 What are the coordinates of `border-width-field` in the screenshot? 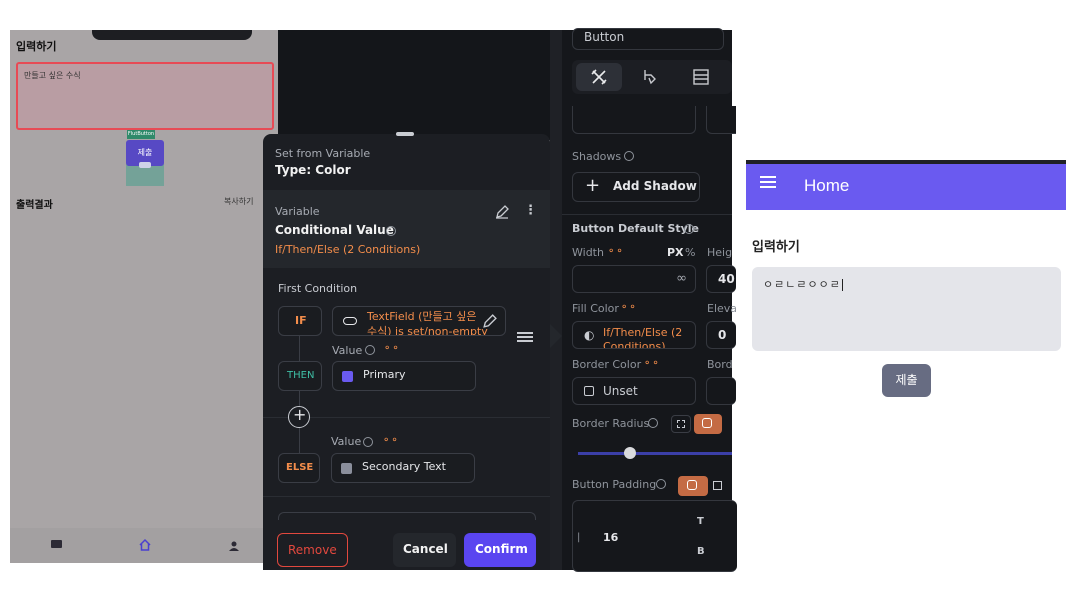 It's located at (721, 391).